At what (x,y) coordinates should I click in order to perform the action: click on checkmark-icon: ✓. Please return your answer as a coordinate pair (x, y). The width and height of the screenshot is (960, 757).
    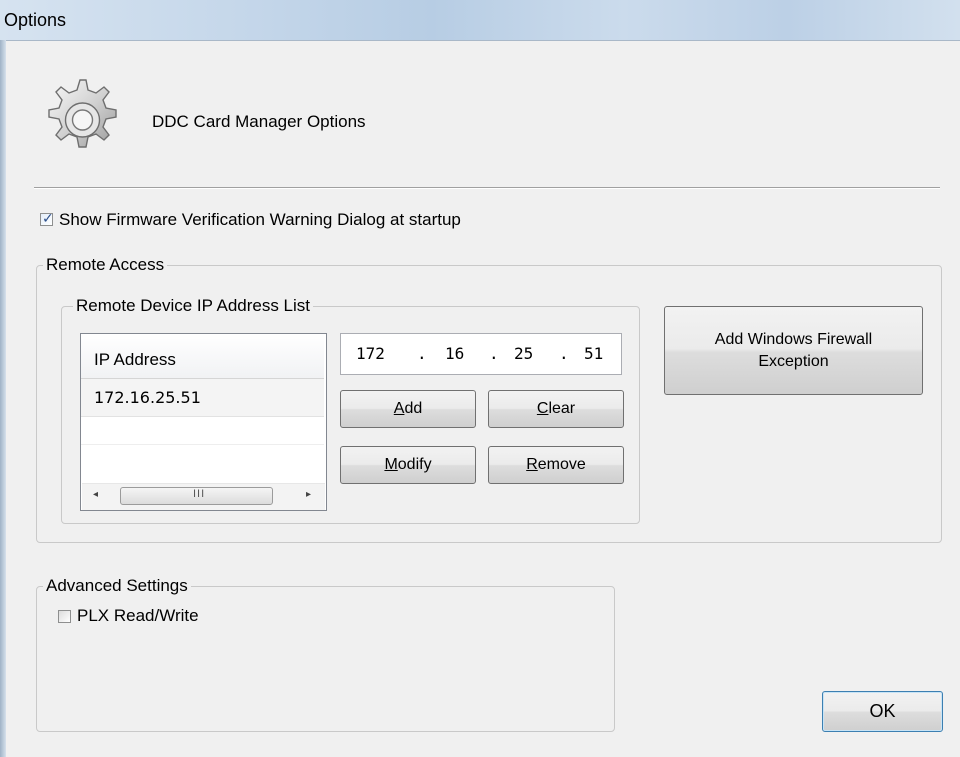
    Looking at the image, I should click on (48, 218).